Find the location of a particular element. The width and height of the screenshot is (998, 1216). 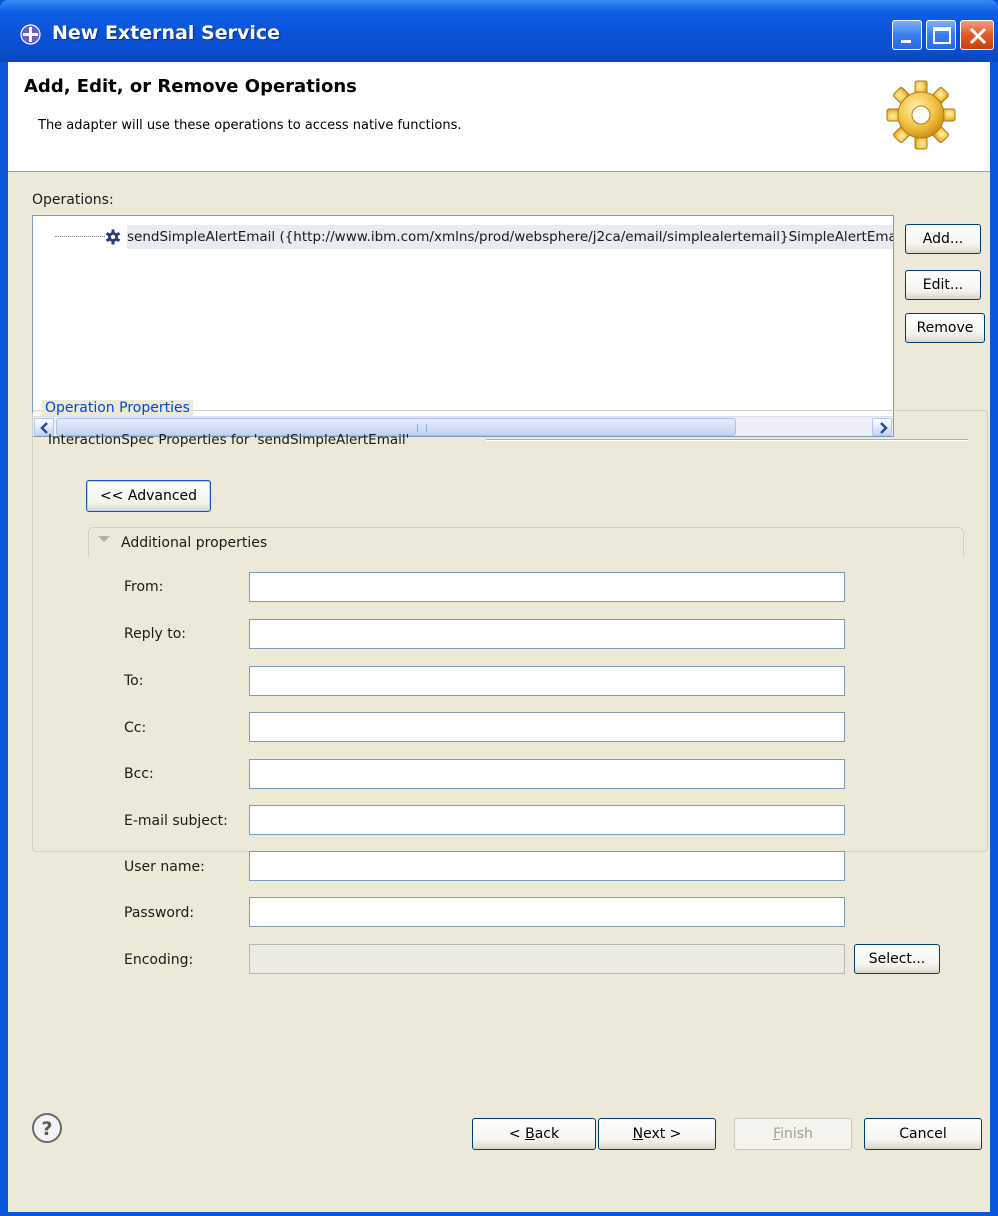

password-label: Password: is located at coordinates (159, 913).